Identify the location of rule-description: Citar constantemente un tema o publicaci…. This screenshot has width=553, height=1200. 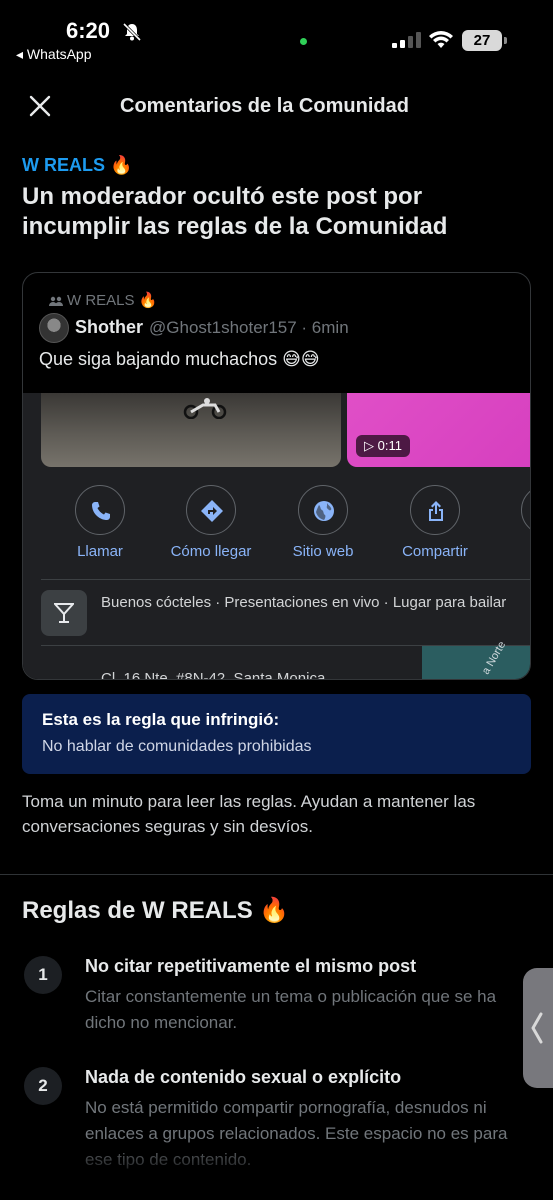
(291, 1009).